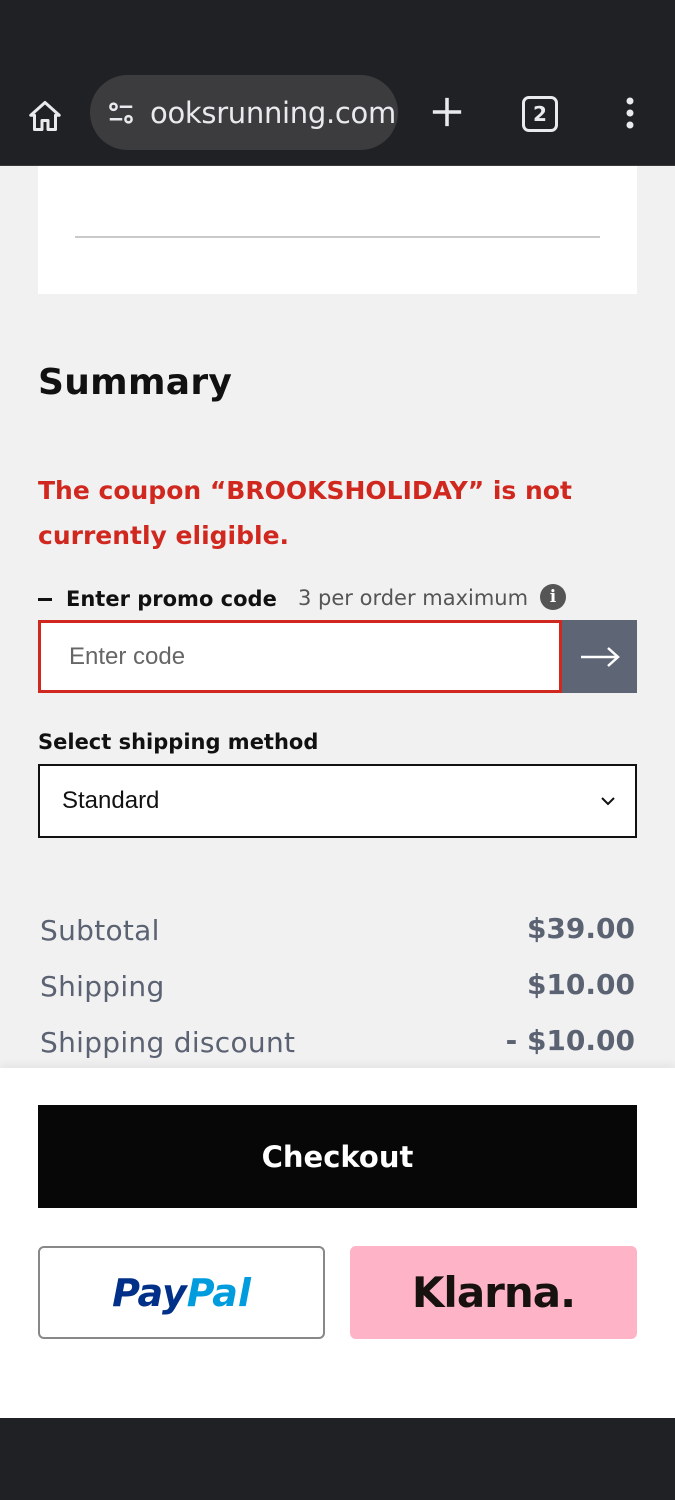 This screenshot has width=675, height=1500. I want to click on promo-toggle: Enter promo code 3 per order maximum i, so click(338, 599).